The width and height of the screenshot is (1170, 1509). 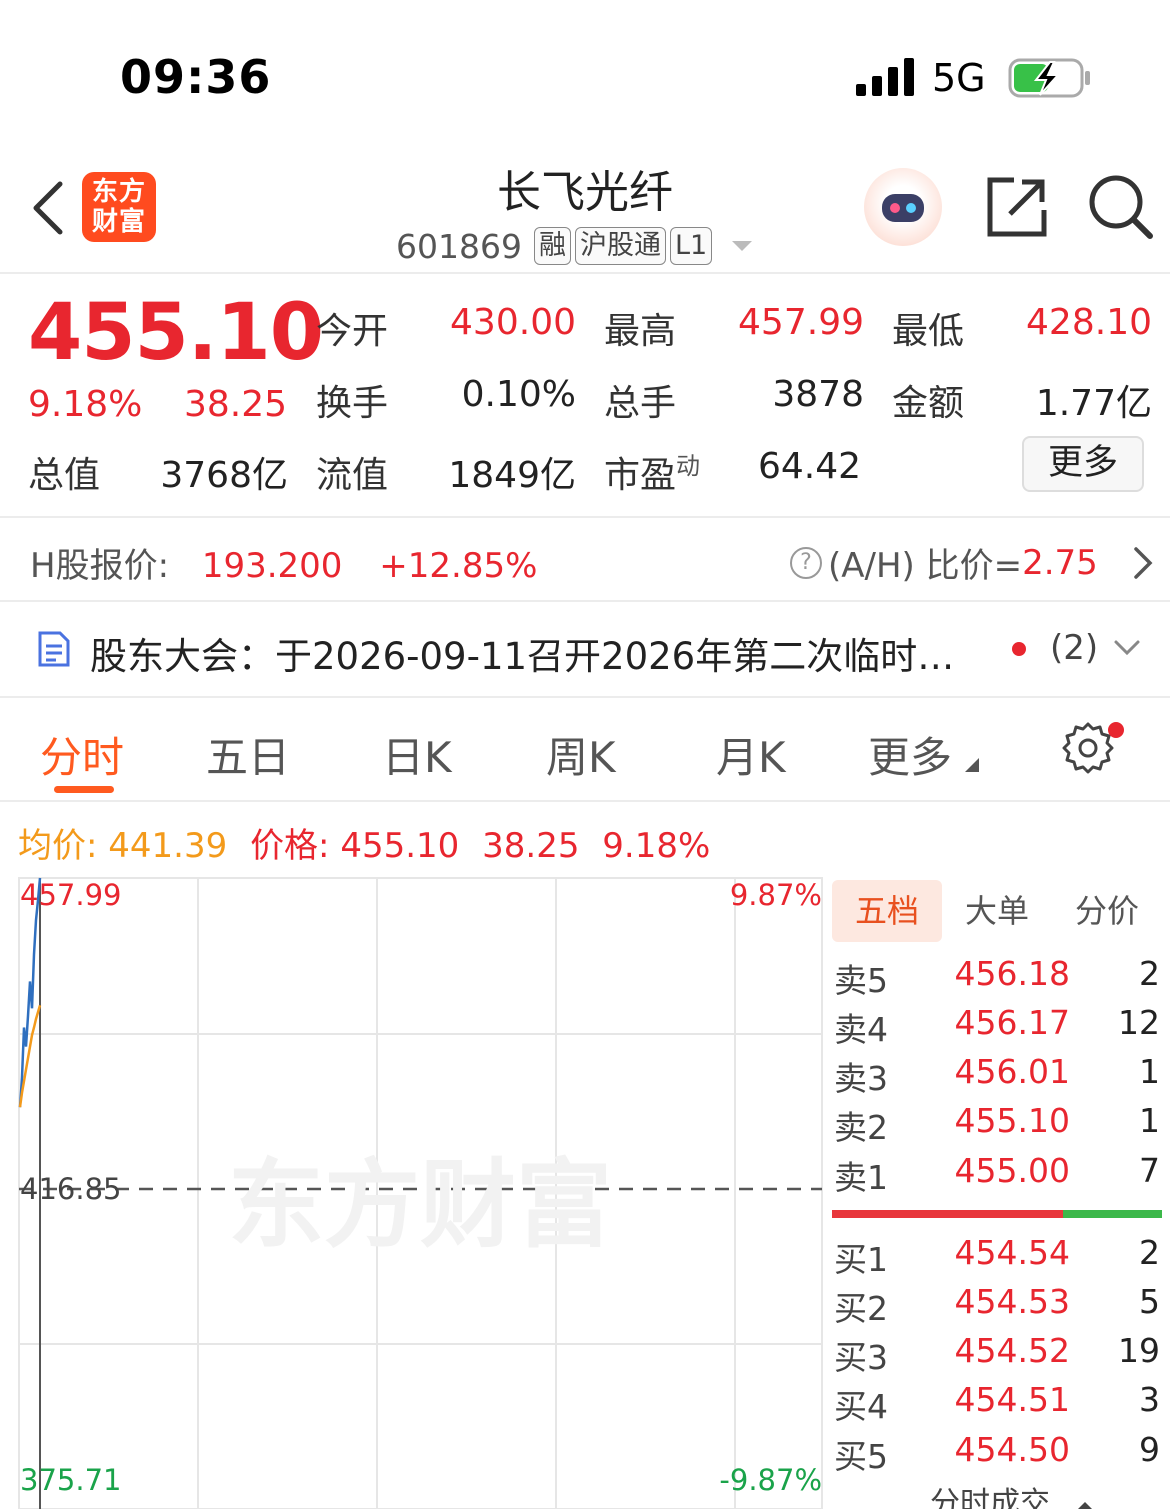 I want to click on settings-badge-dot, so click(x=1116, y=730).